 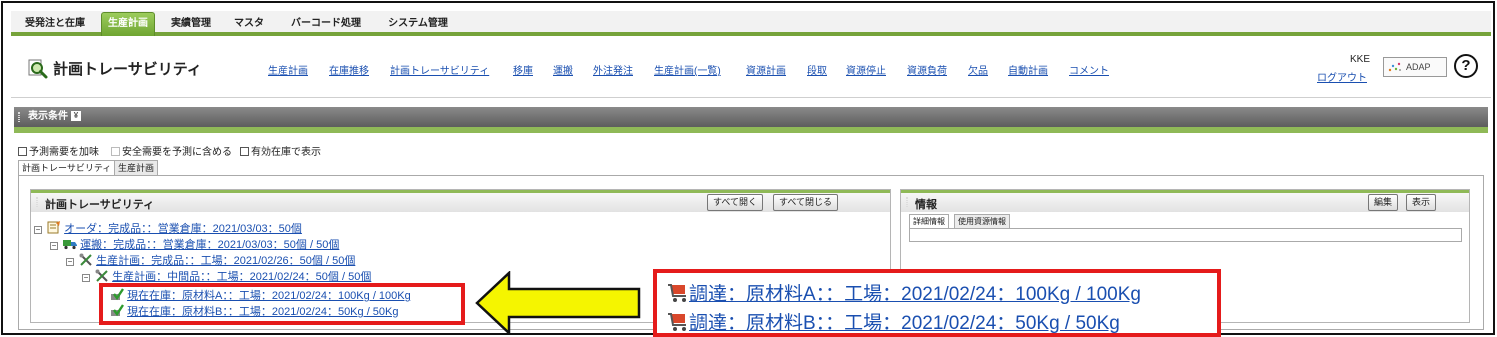 I want to click on tree-link-order: オーダ：完成品：：営業倉庫：2021/03/03：50個, so click(x=183, y=229).